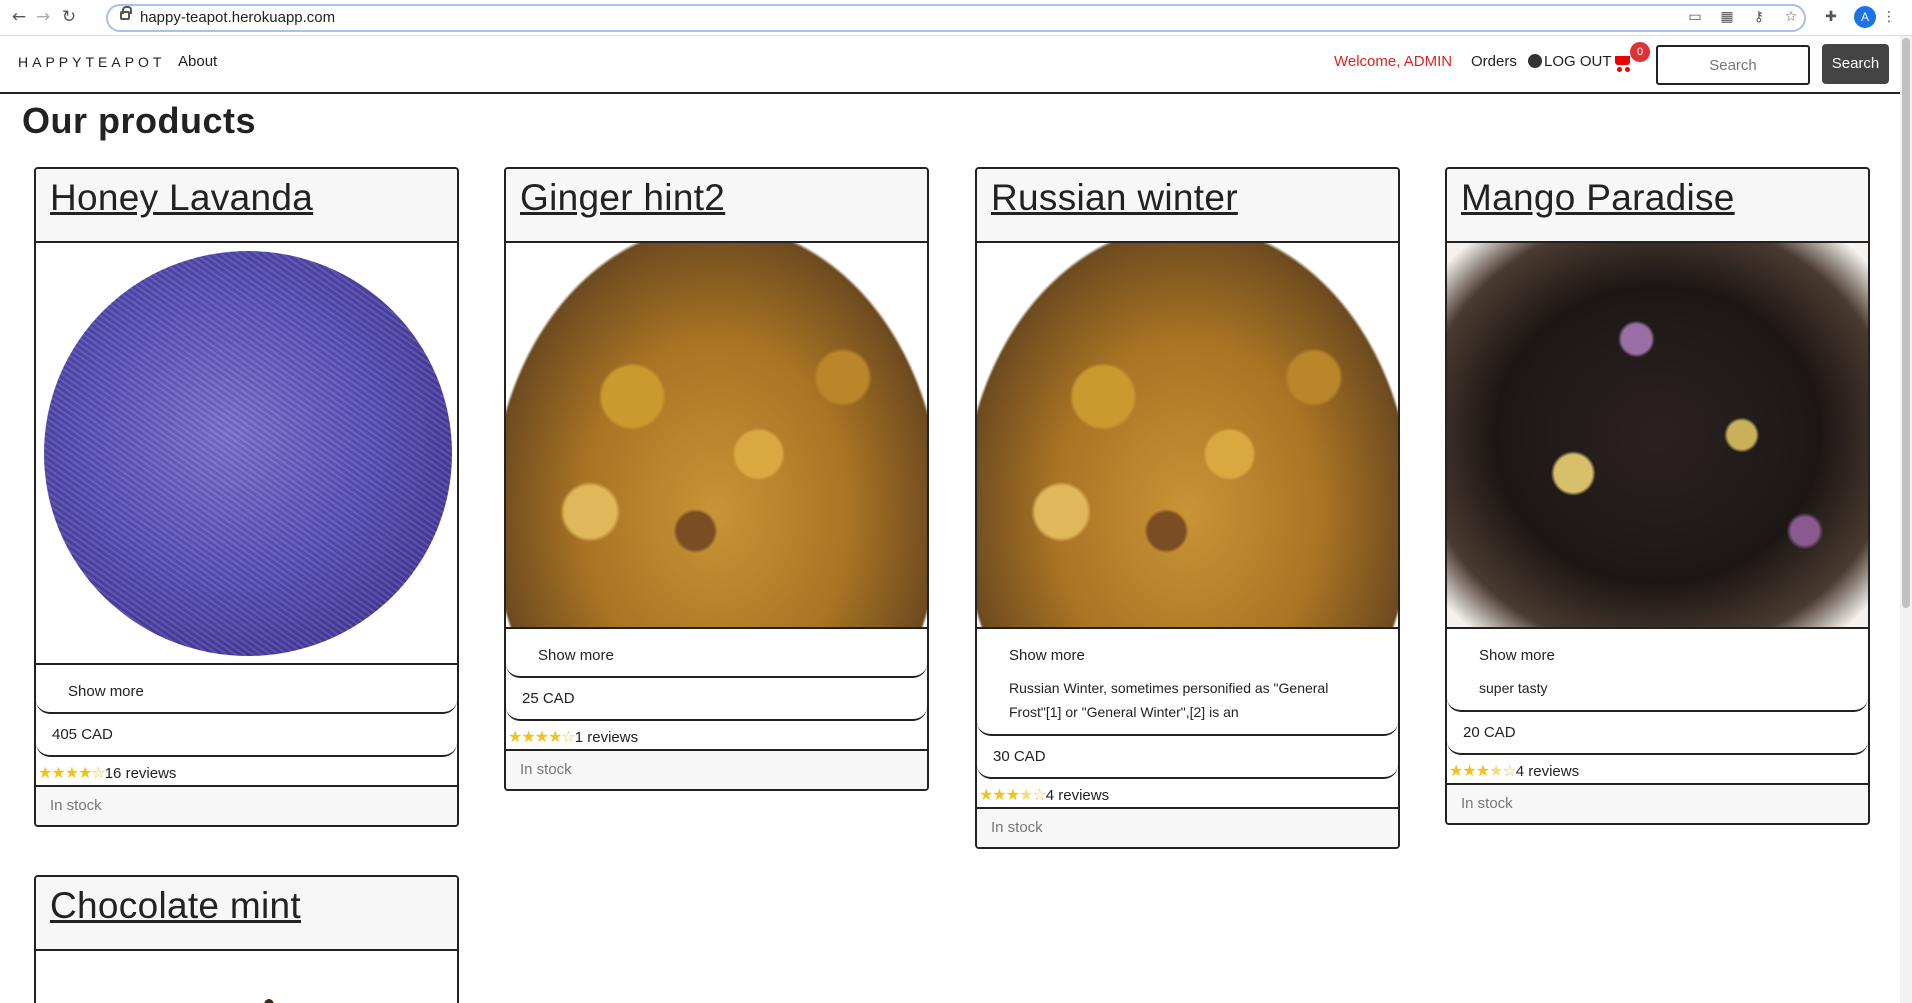 This screenshot has height=1003, width=1912. Describe the element at coordinates (1733, 65) in the screenshot. I see `search-input` at that location.